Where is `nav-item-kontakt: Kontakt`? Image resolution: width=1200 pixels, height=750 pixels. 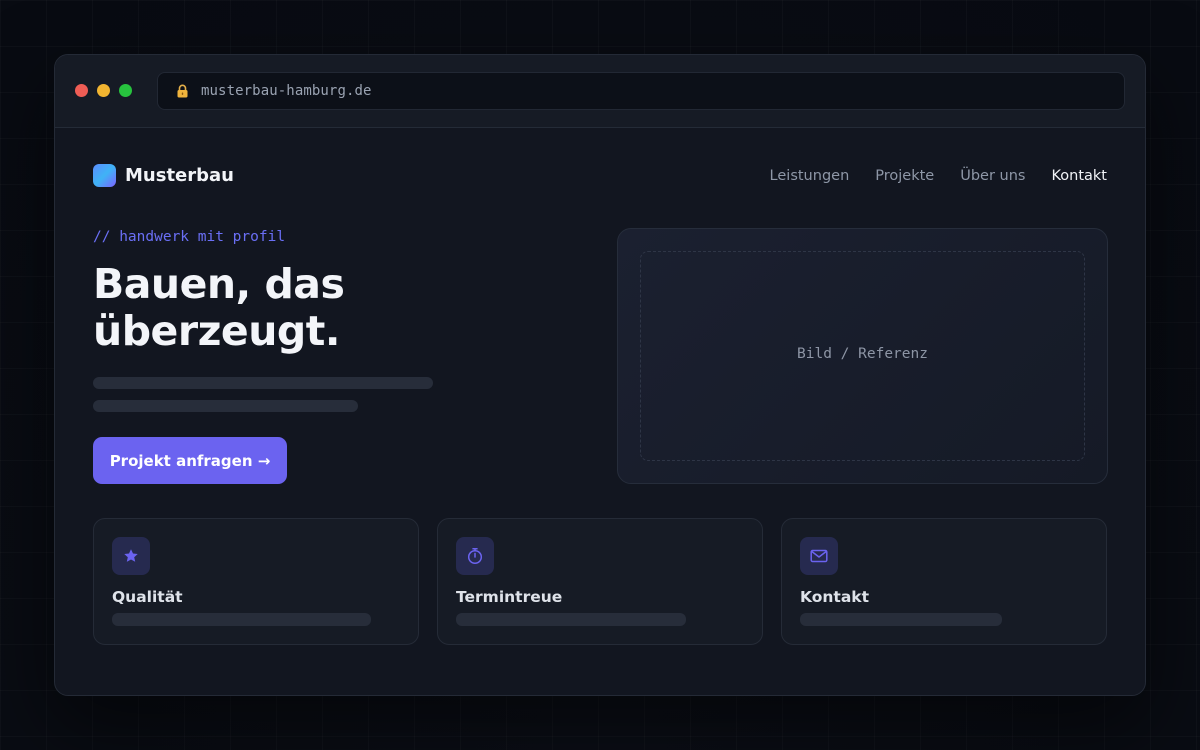
nav-item-kontakt: Kontakt is located at coordinates (1079, 176).